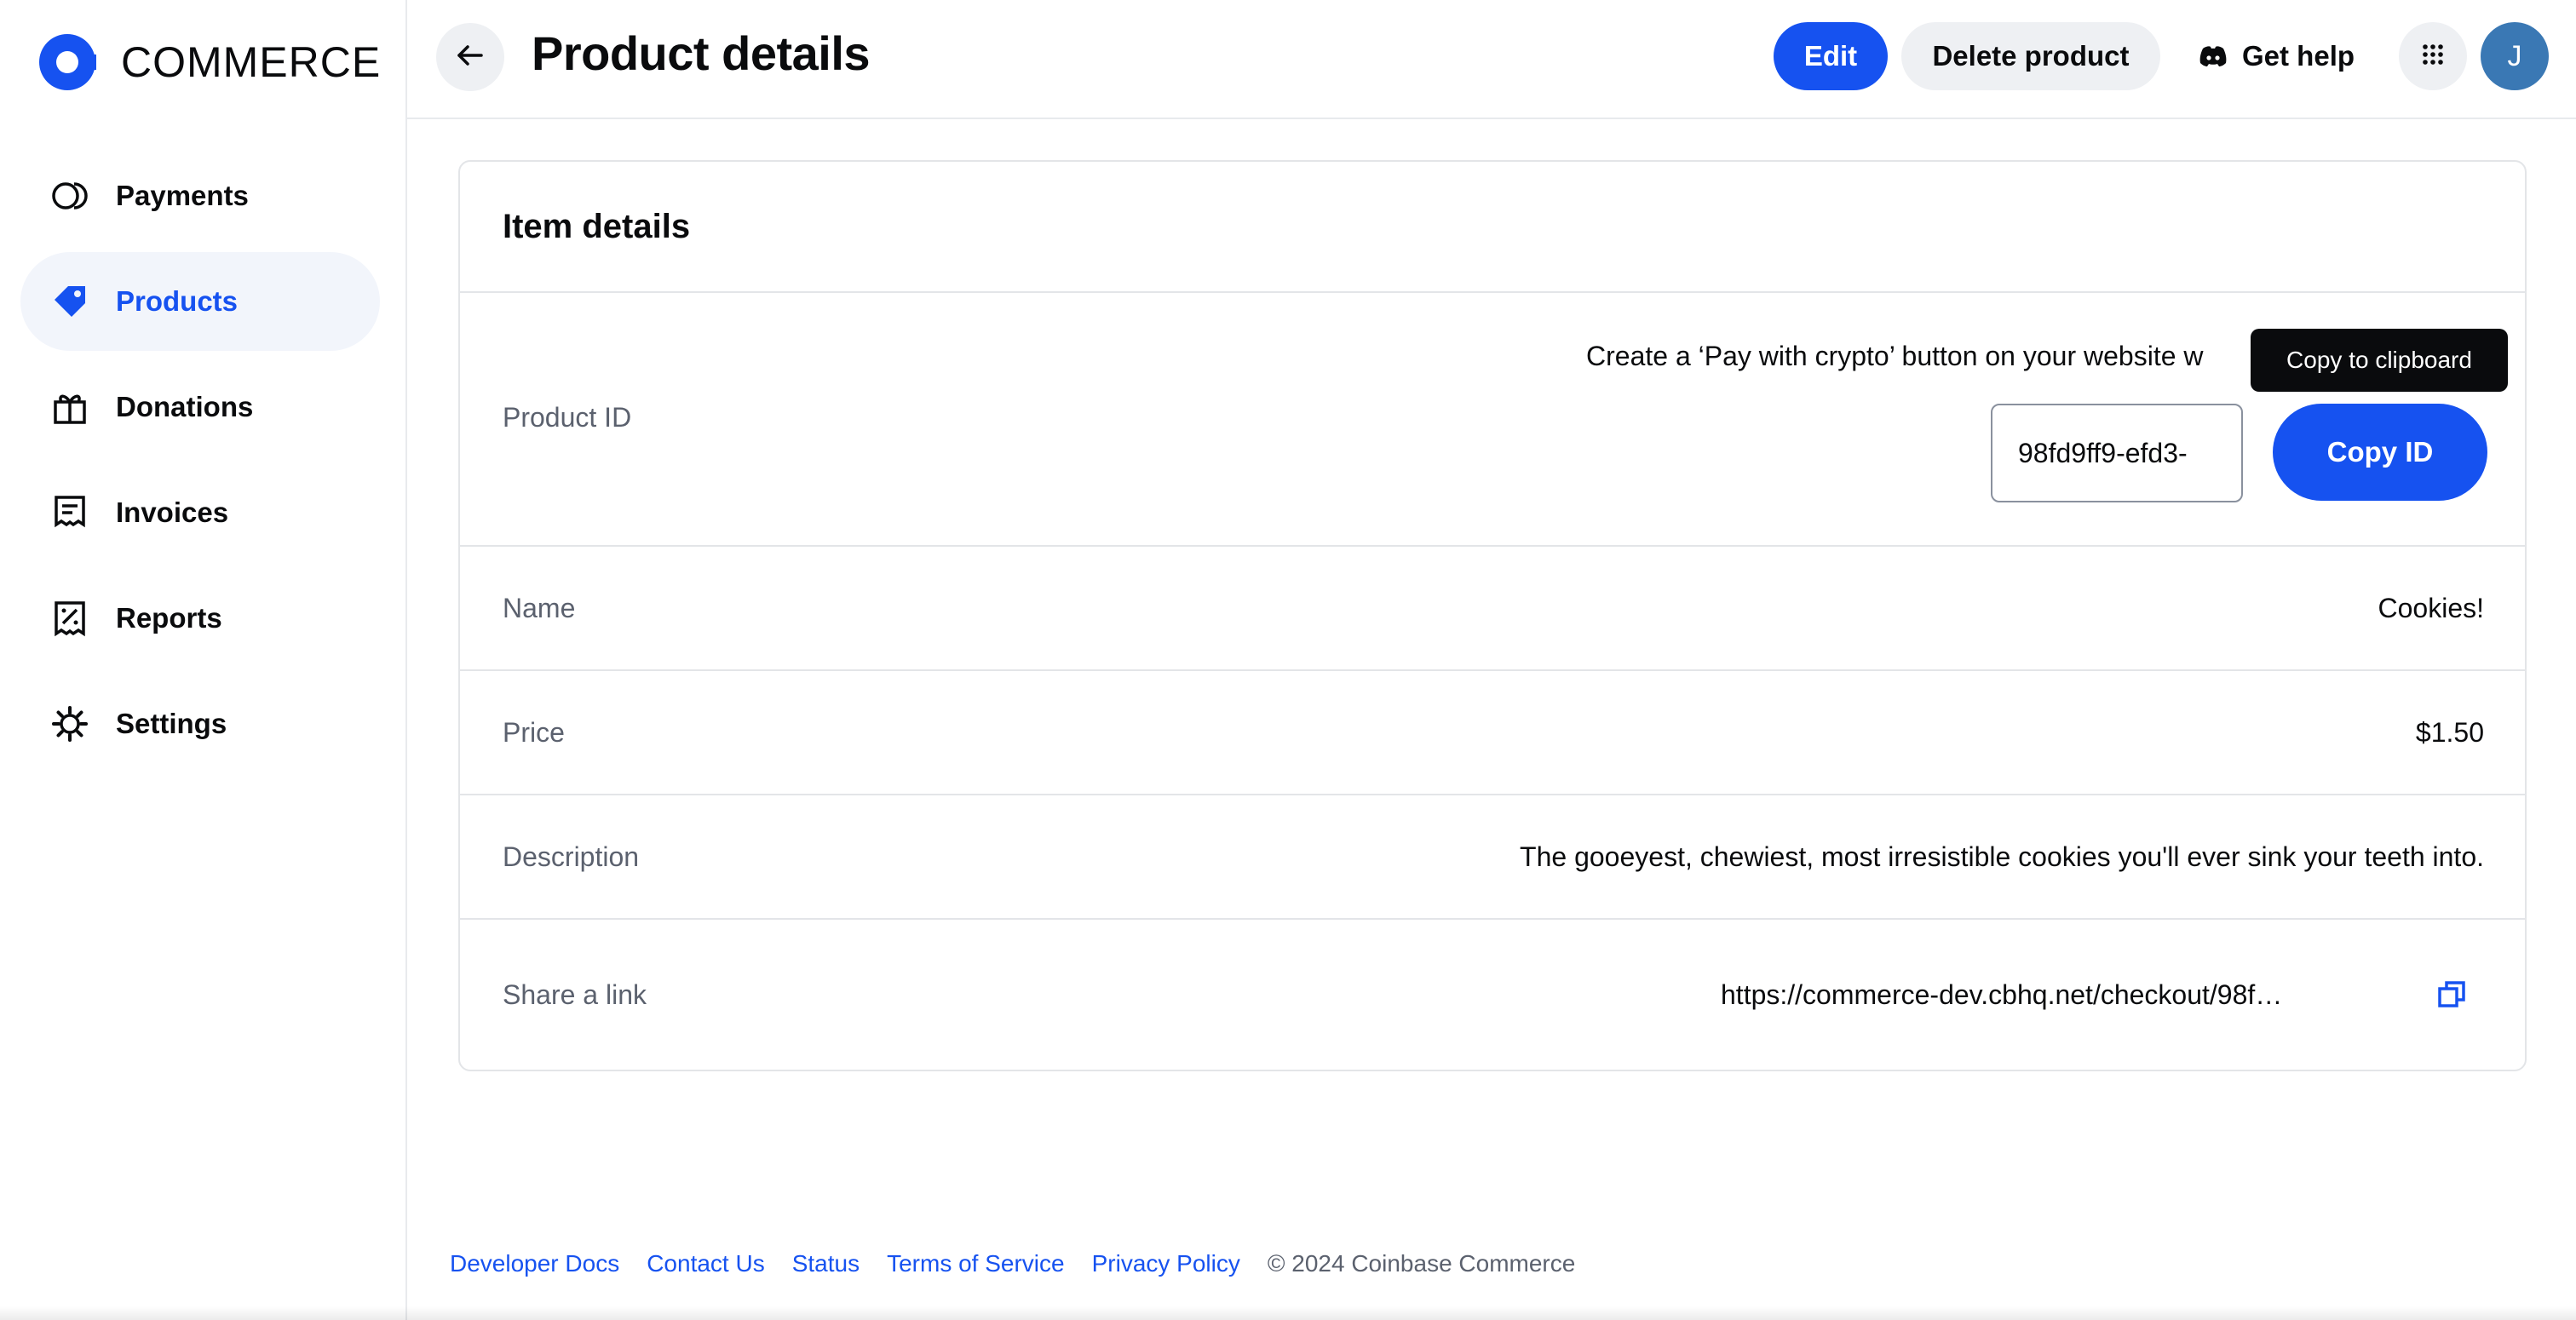 This screenshot has height=1320, width=2576. I want to click on coinbase-logo-icon, so click(67, 62).